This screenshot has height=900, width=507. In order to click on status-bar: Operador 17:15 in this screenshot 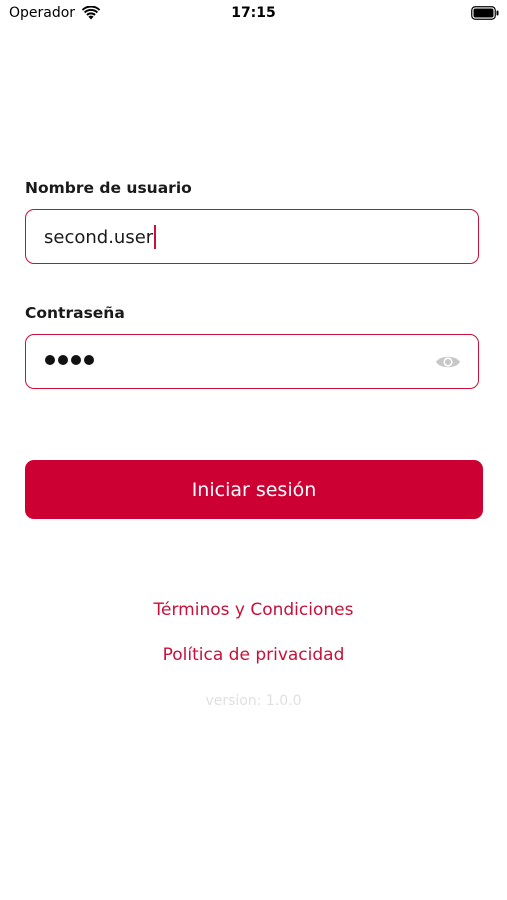, I will do `click(253, 14)`.